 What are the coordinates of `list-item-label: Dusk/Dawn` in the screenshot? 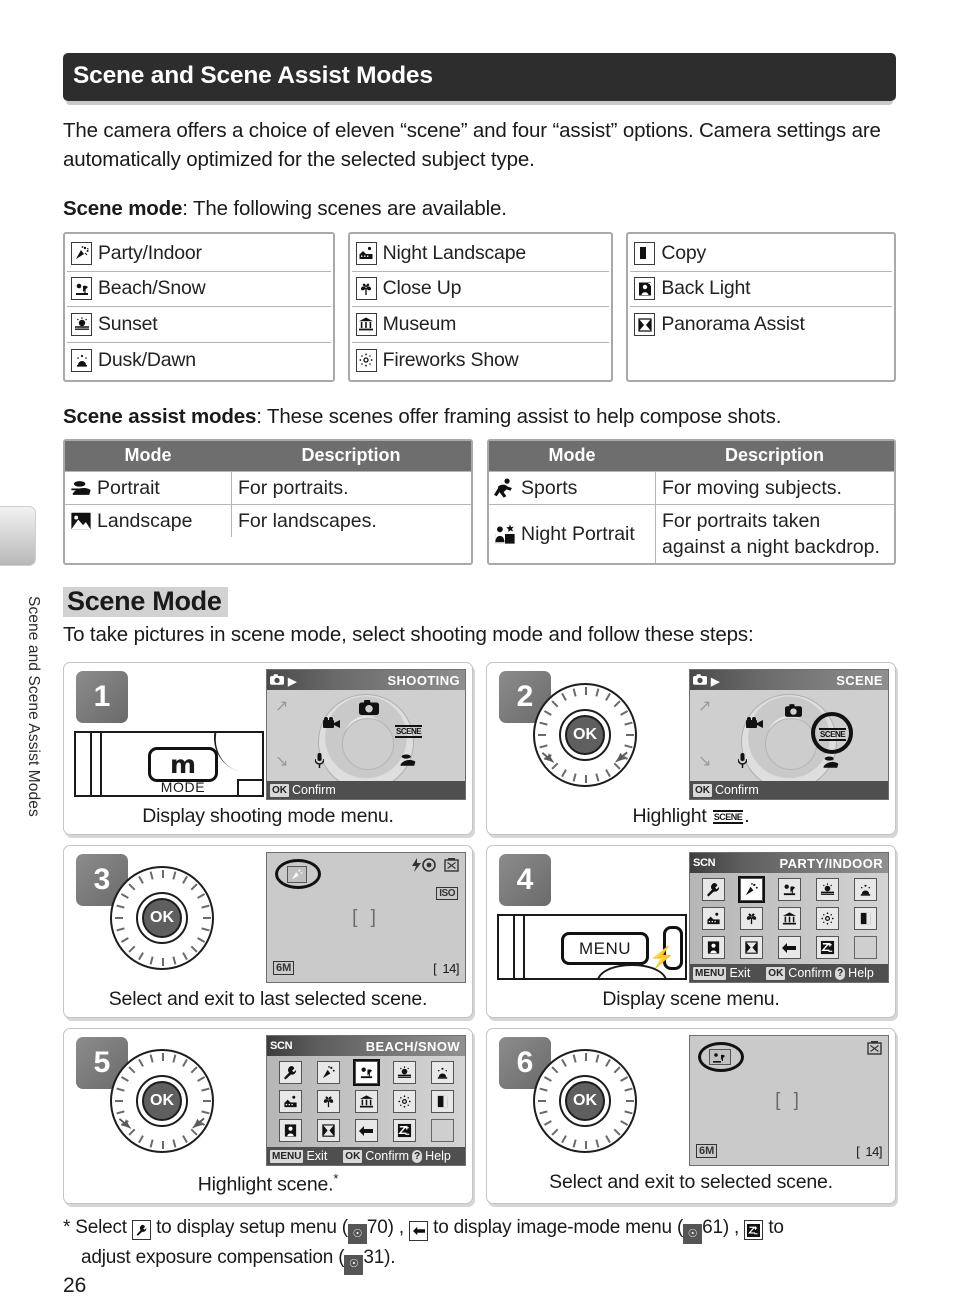 It's located at (147, 359).